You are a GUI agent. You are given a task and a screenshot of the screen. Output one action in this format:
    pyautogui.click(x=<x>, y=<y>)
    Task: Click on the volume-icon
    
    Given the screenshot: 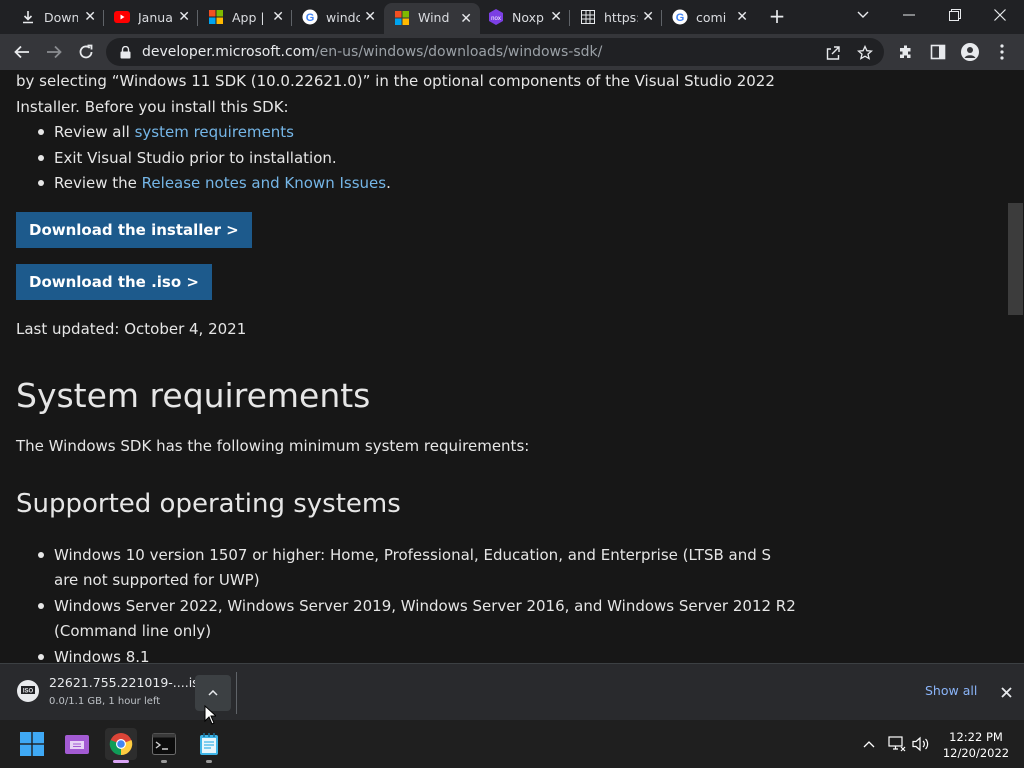 What is the action you would take?
    pyautogui.click(x=921, y=744)
    